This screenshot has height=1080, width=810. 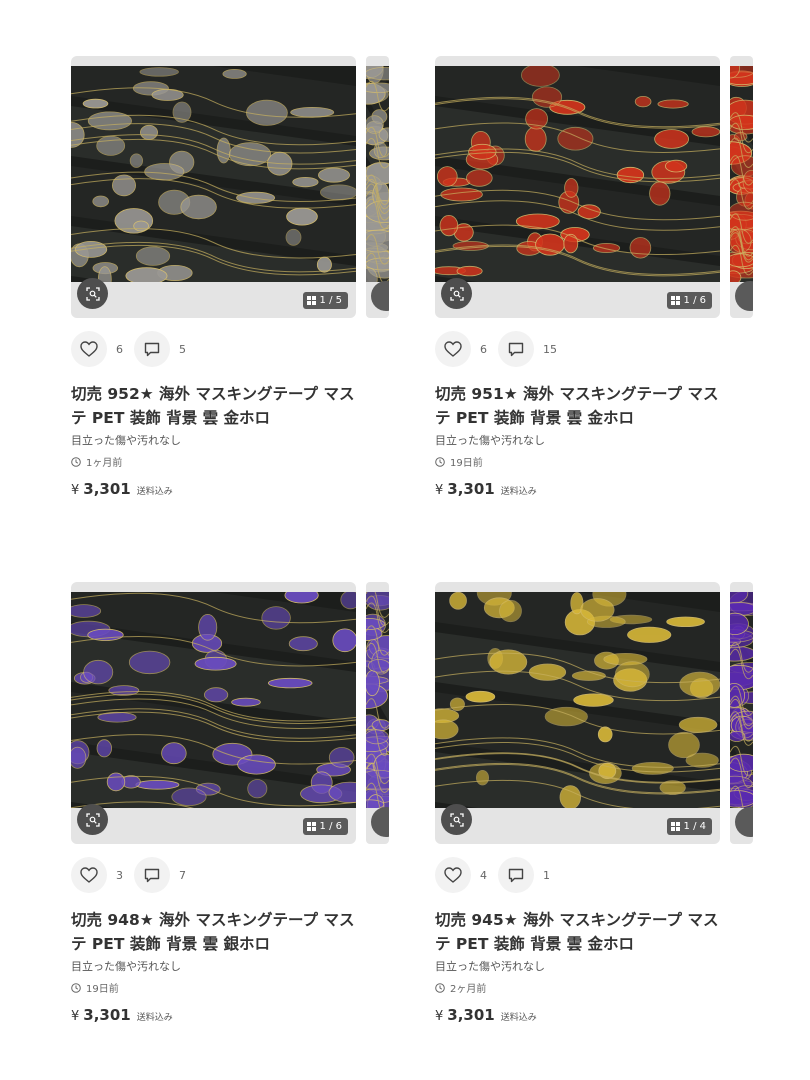 I want to click on gallery-grid-icon, so click(x=675, y=826).